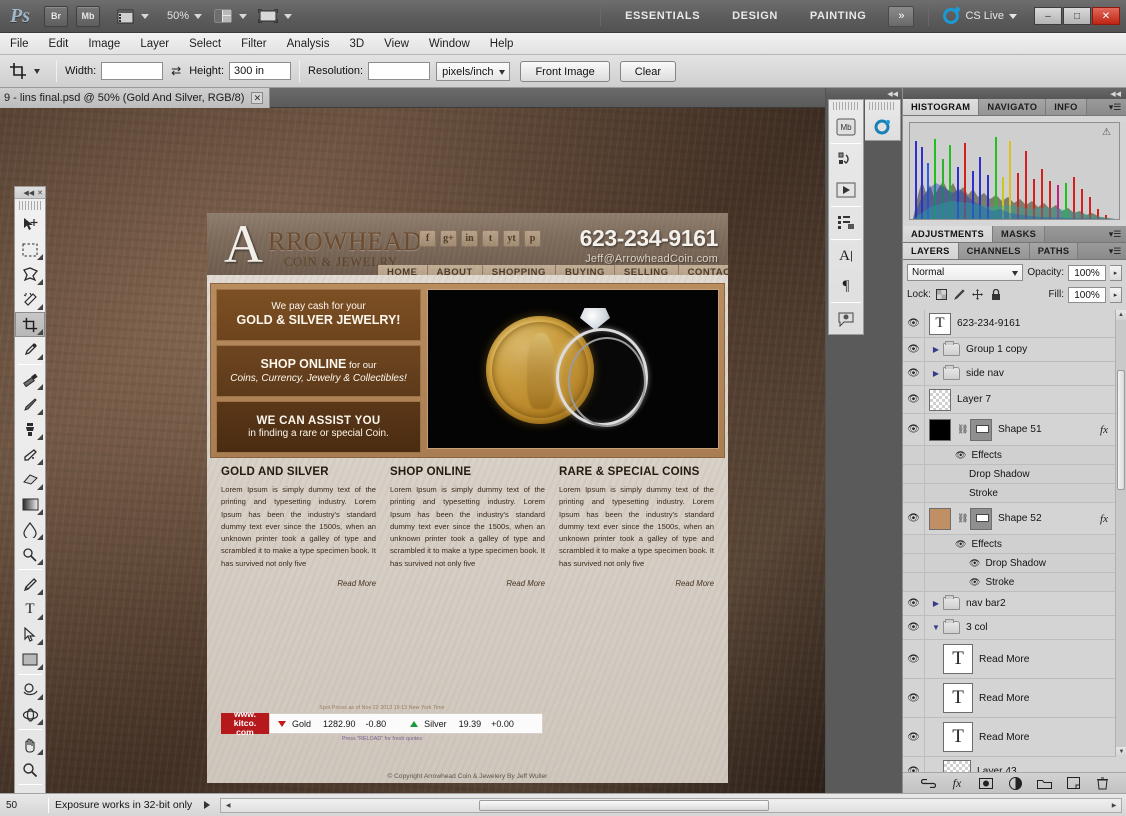 The width and height of the screenshot is (1126, 816). What do you see at coordinates (30, 659) in the screenshot?
I see `shape-tool` at bounding box center [30, 659].